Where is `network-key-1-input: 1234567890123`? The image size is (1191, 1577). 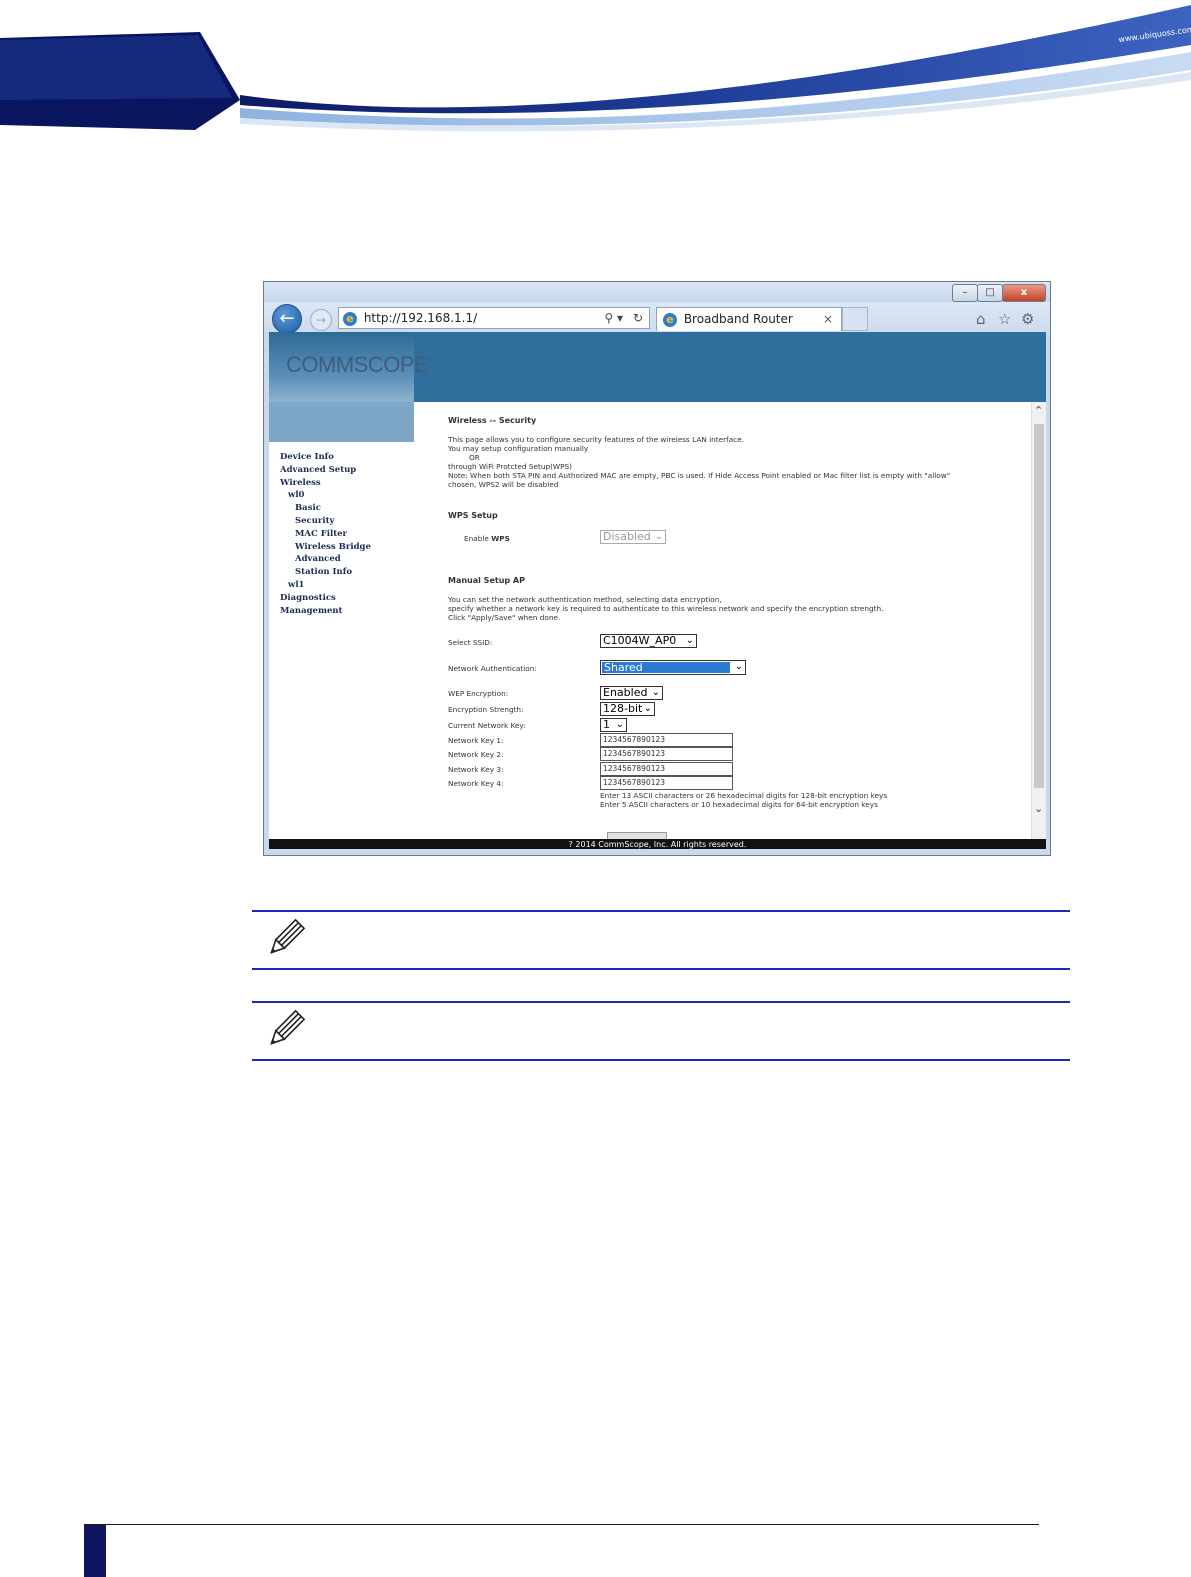
network-key-1-input: 1234567890123 is located at coordinates (666, 740).